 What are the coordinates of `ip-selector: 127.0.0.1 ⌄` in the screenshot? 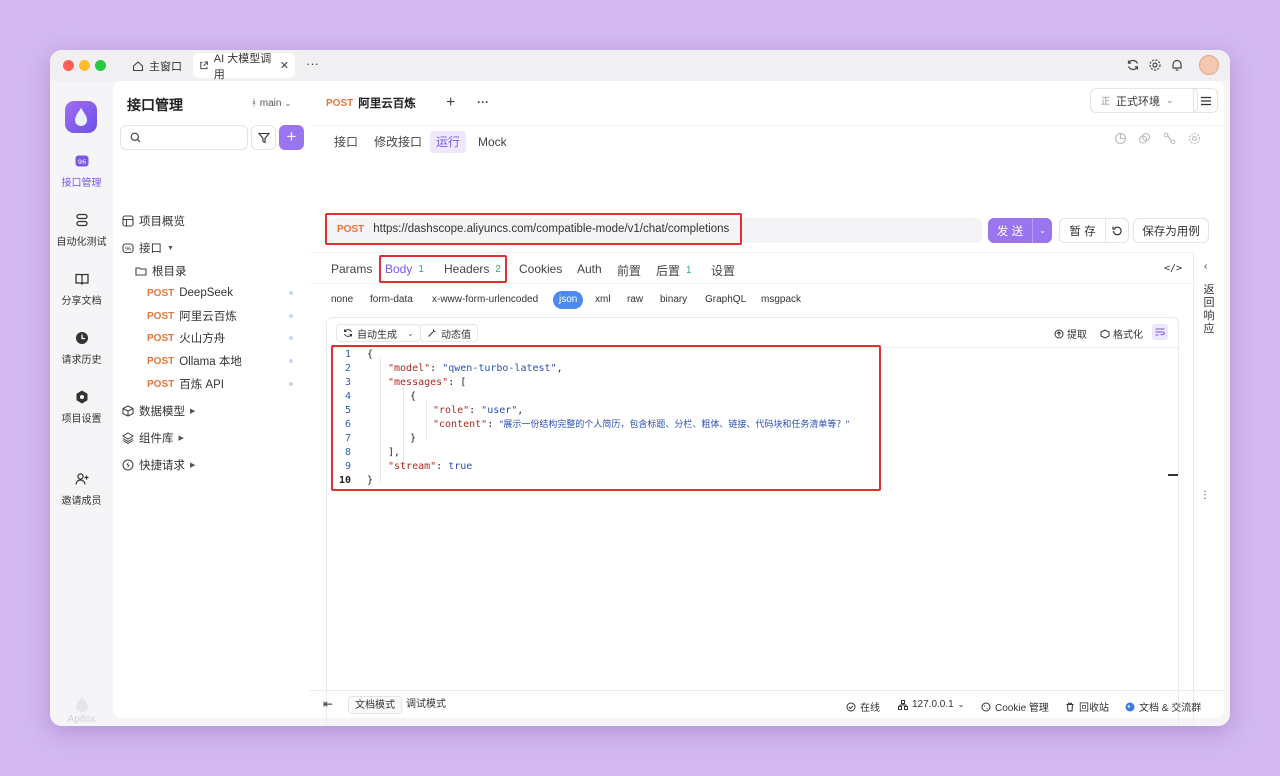 It's located at (931, 704).